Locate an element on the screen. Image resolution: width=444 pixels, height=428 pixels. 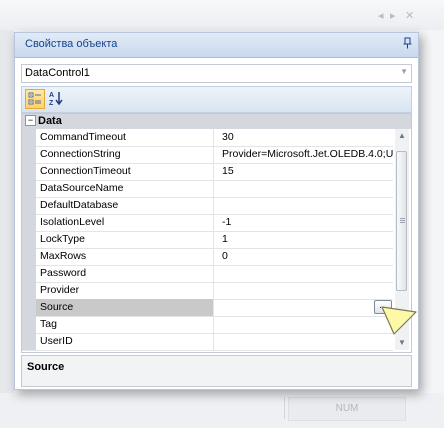
categorized-button is located at coordinates (35, 99).